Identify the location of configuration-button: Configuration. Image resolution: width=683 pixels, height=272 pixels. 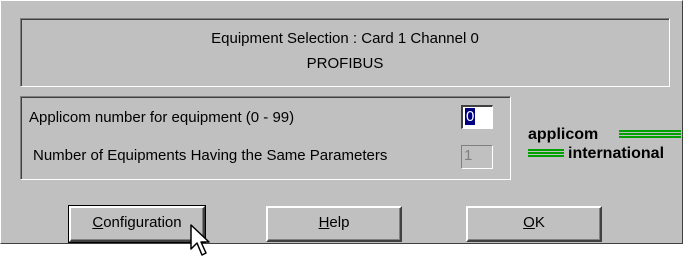
(137, 224).